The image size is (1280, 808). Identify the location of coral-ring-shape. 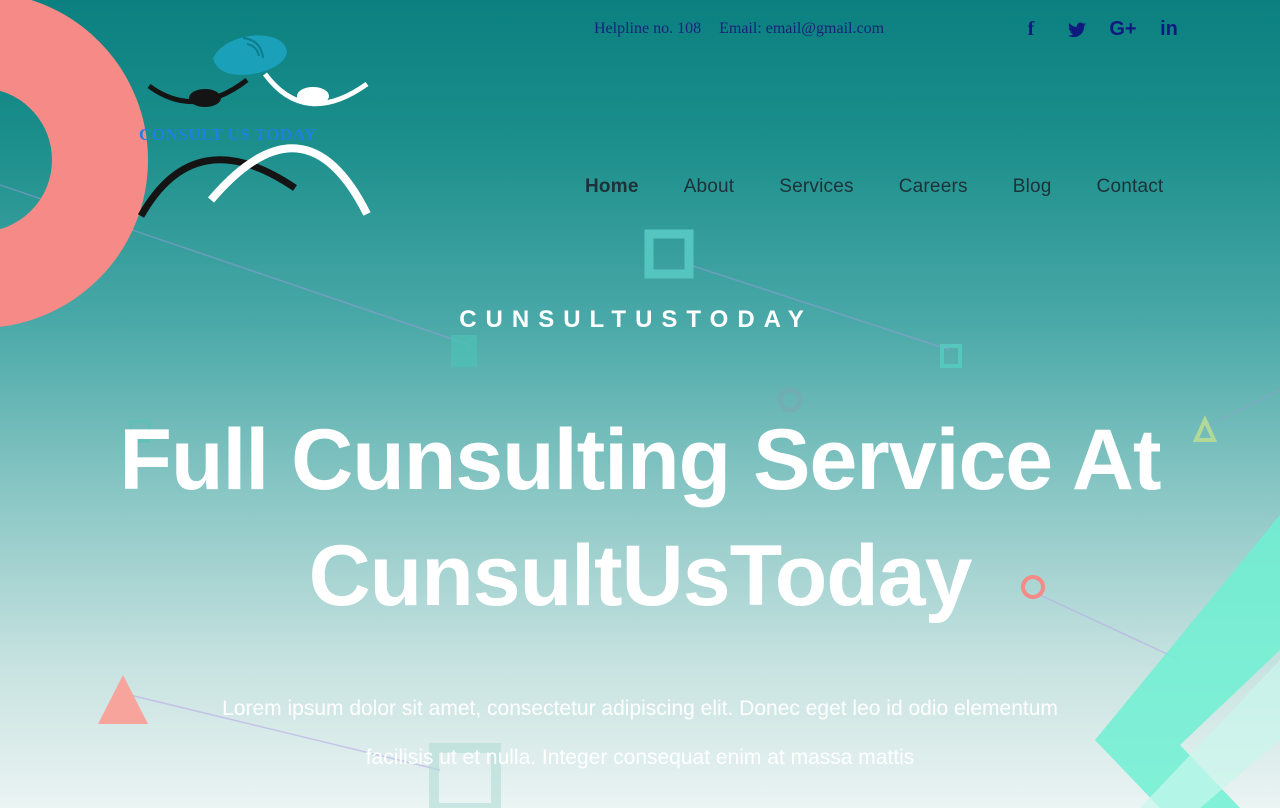
(74, 163).